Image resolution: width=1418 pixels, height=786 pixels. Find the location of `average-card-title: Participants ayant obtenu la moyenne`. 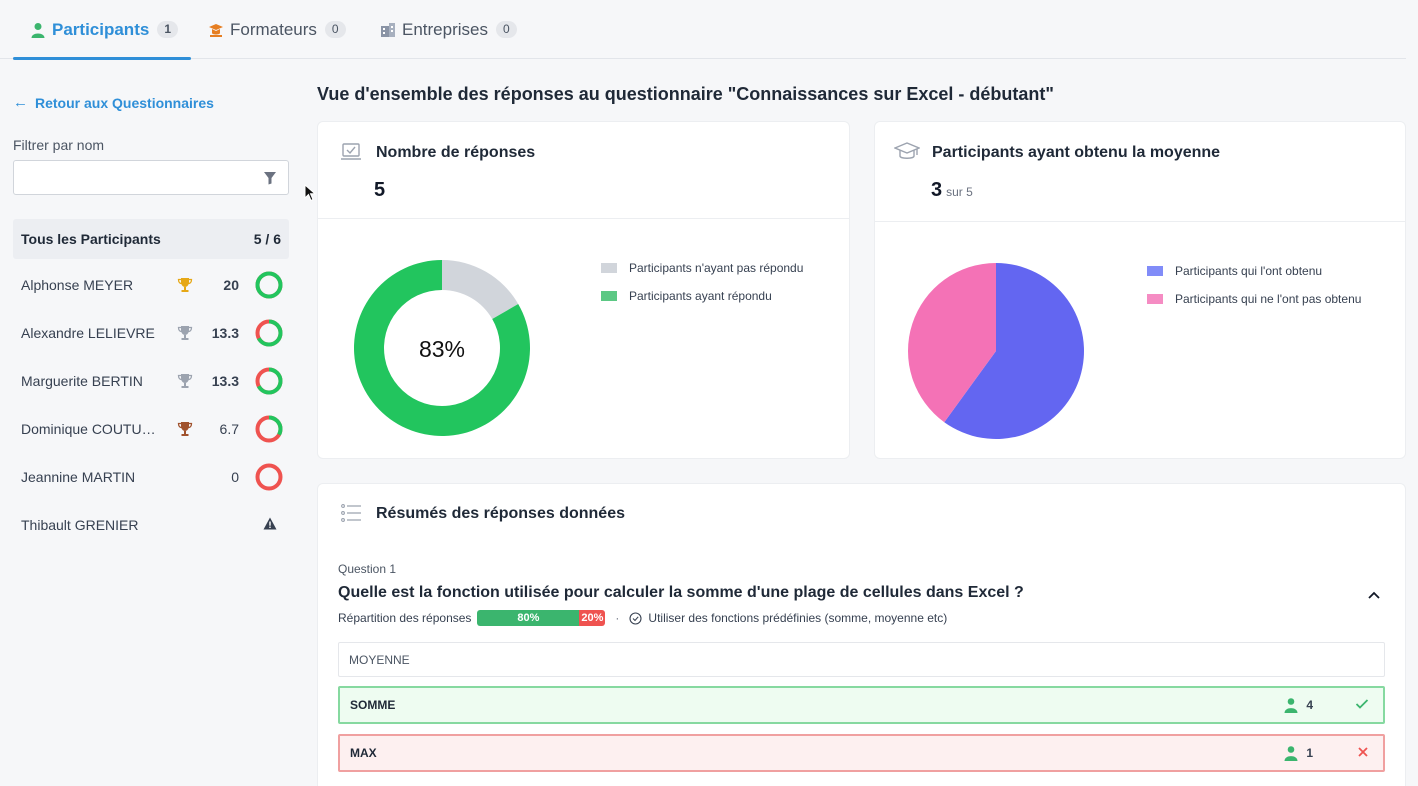

average-card-title: Participants ayant obtenu la moyenne is located at coordinates (1076, 152).